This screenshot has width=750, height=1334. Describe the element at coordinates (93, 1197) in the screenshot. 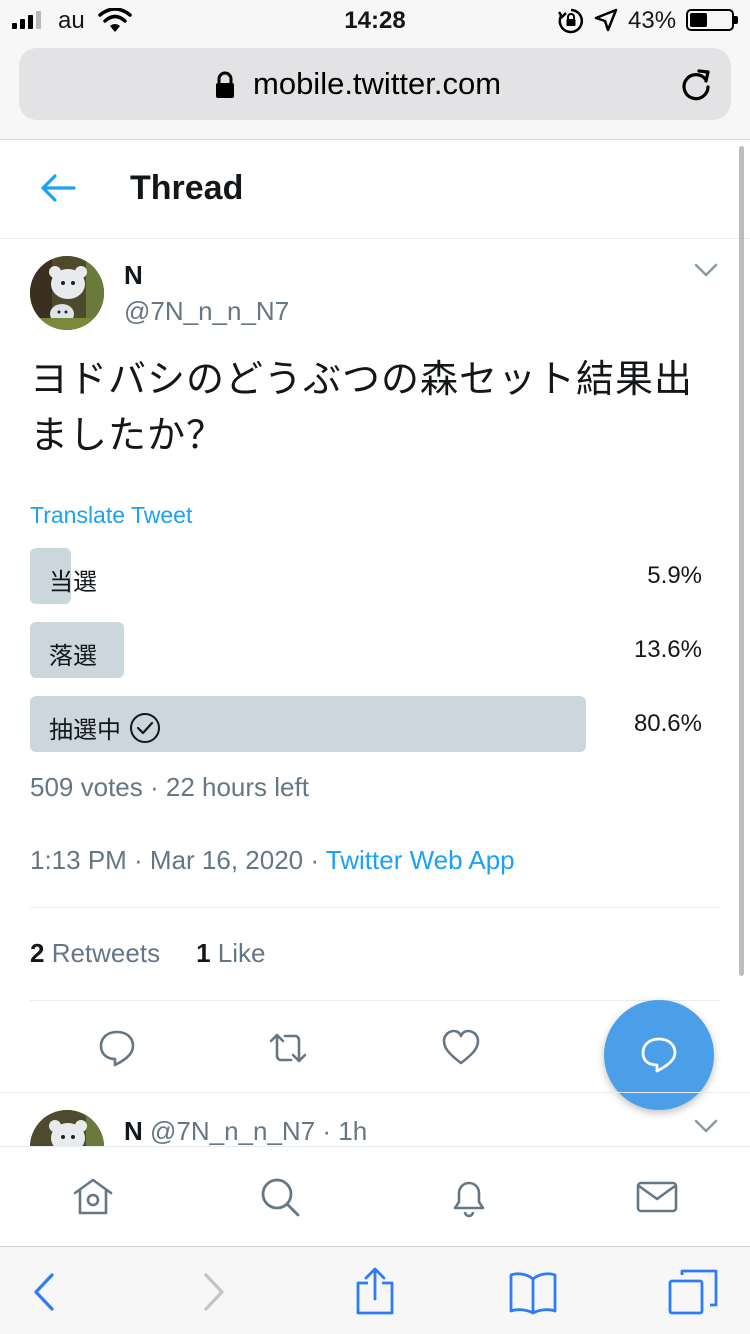

I see `home-icon` at that location.